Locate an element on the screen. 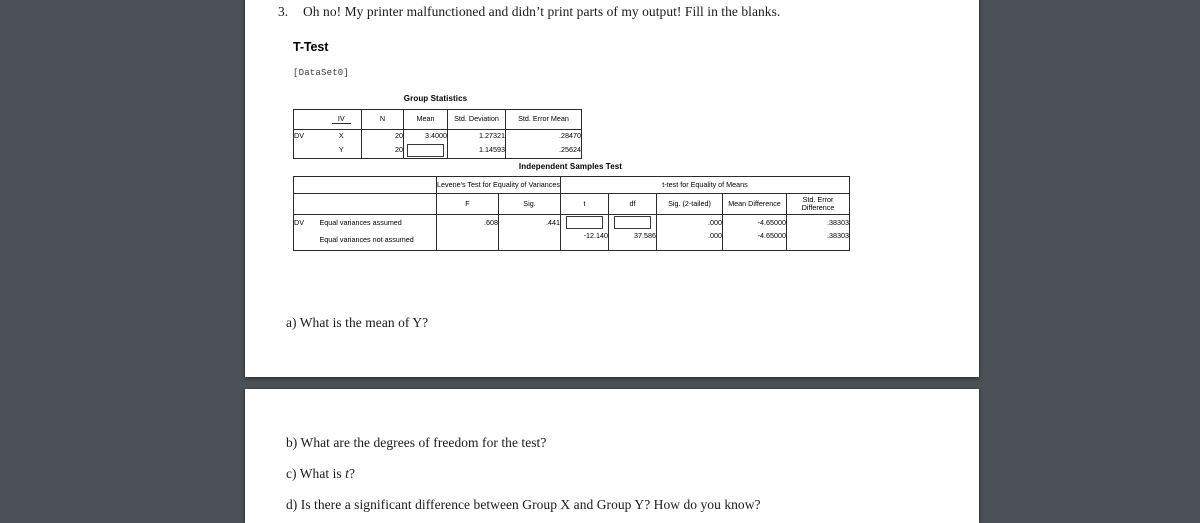  column-header-sig: Sig. is located at coordinates (529, 204).